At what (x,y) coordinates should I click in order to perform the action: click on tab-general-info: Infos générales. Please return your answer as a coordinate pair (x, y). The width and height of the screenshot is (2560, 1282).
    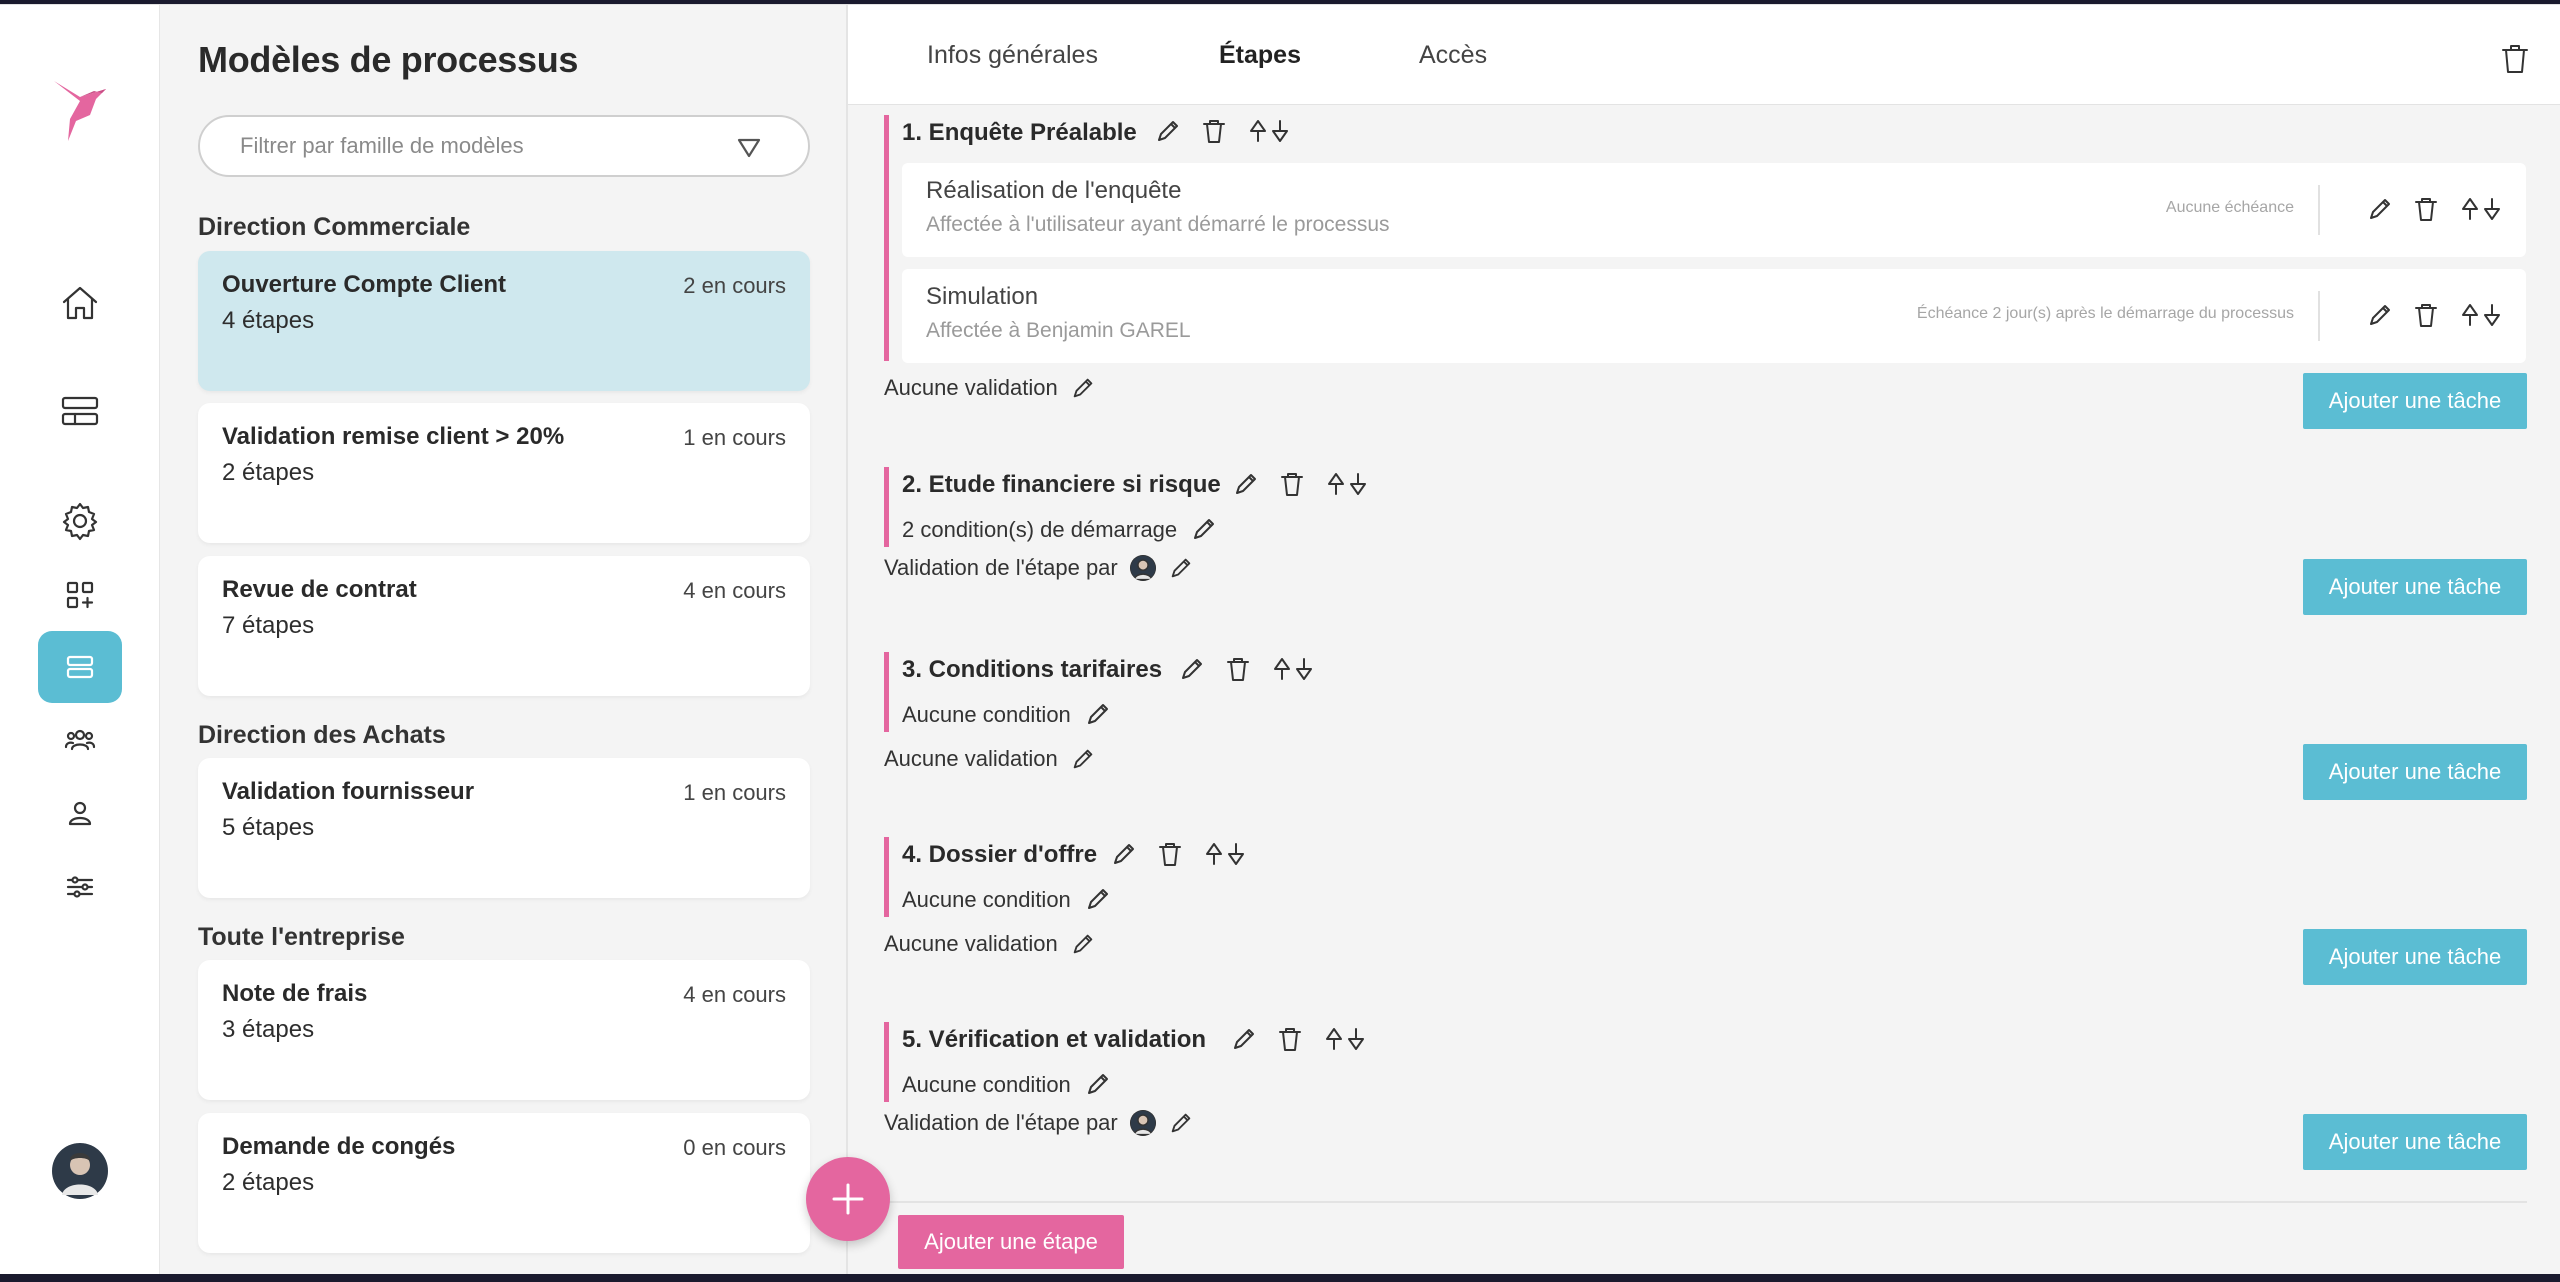
    Looking at the image, I should click on (1012, 55).